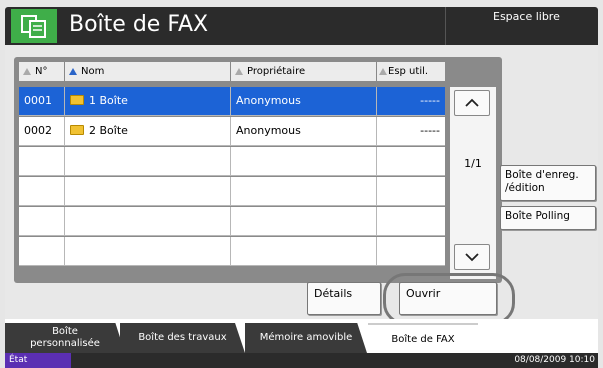 The image size is (603, 368). I want to click on state-button: État, so click(38, 360).